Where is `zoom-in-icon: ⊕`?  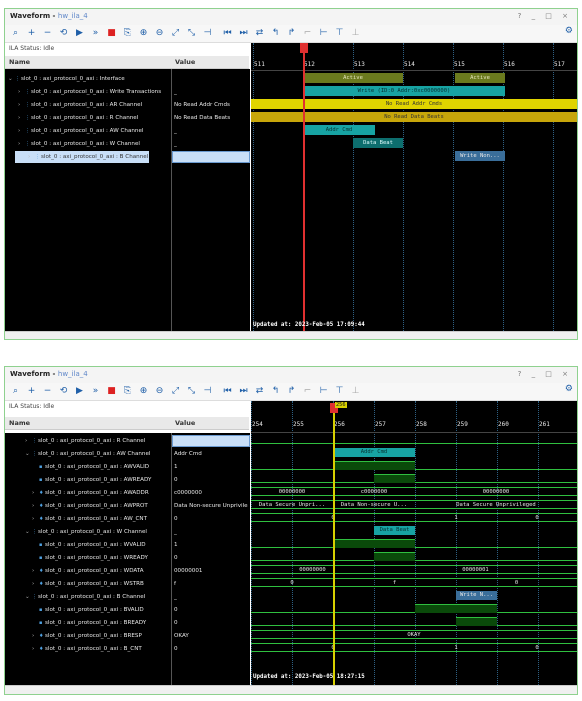
zoom-in-icon: ⊕ is located at coordinates (143, 33).